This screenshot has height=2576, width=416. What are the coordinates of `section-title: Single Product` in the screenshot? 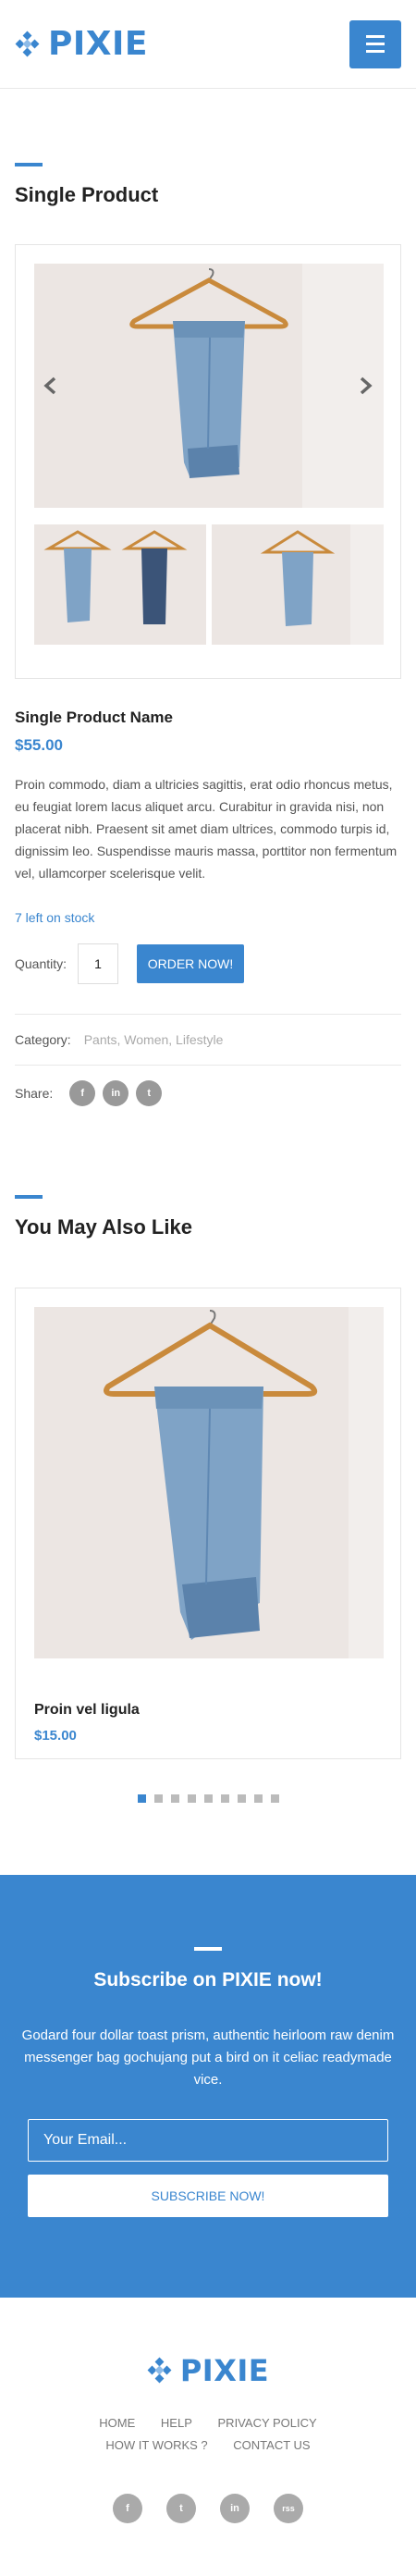 It's located at (87, 194).